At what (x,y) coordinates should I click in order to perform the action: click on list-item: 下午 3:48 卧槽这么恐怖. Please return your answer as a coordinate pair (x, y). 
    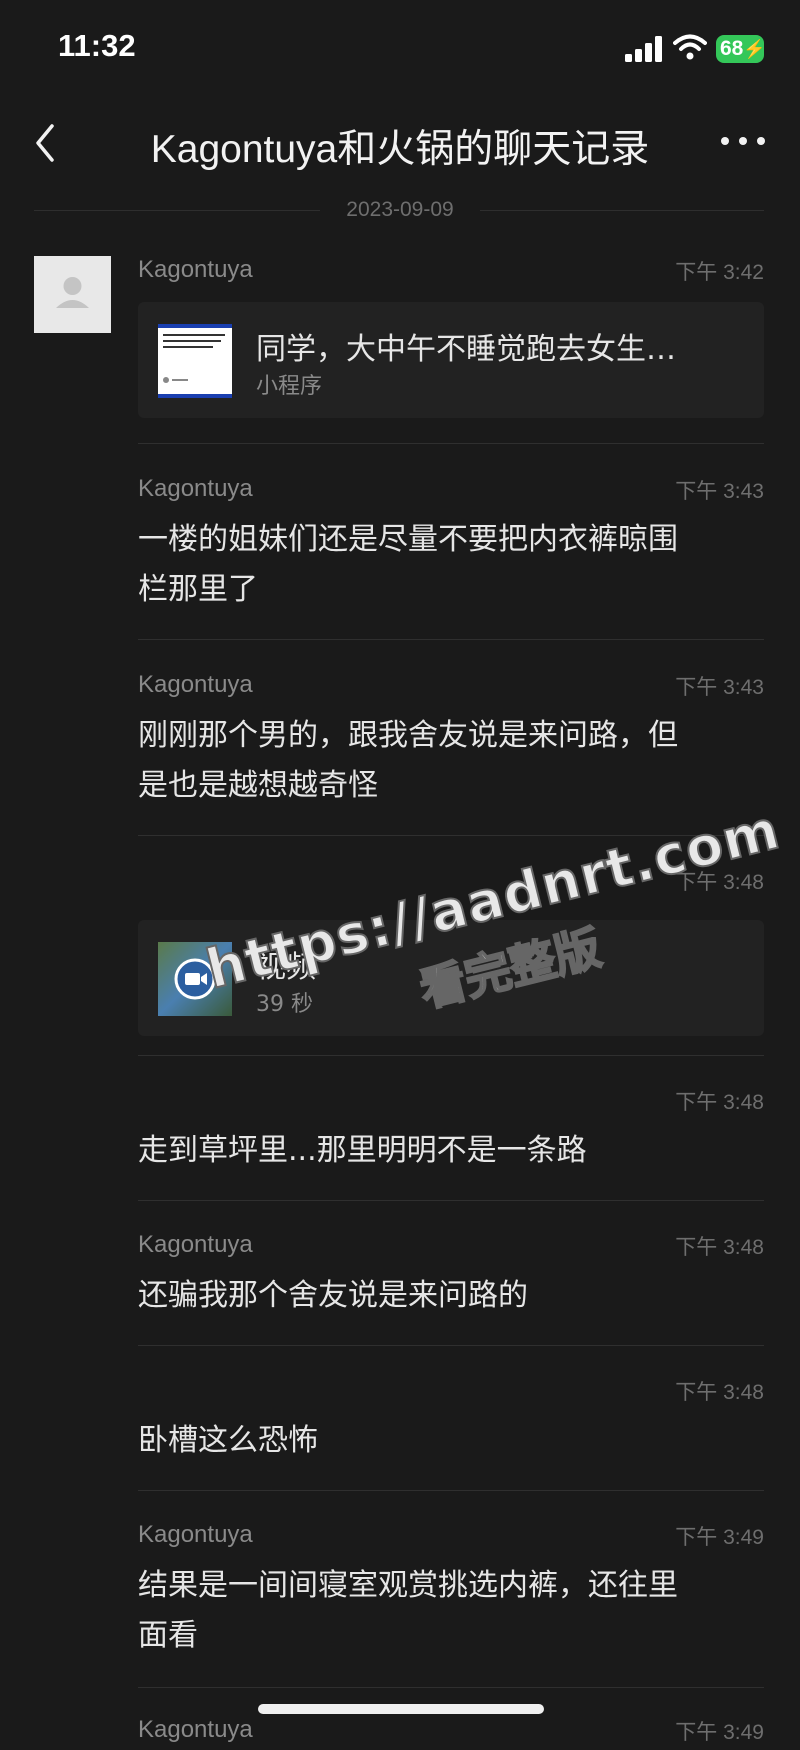
    Looking at the image, I should click on (451, 1421).